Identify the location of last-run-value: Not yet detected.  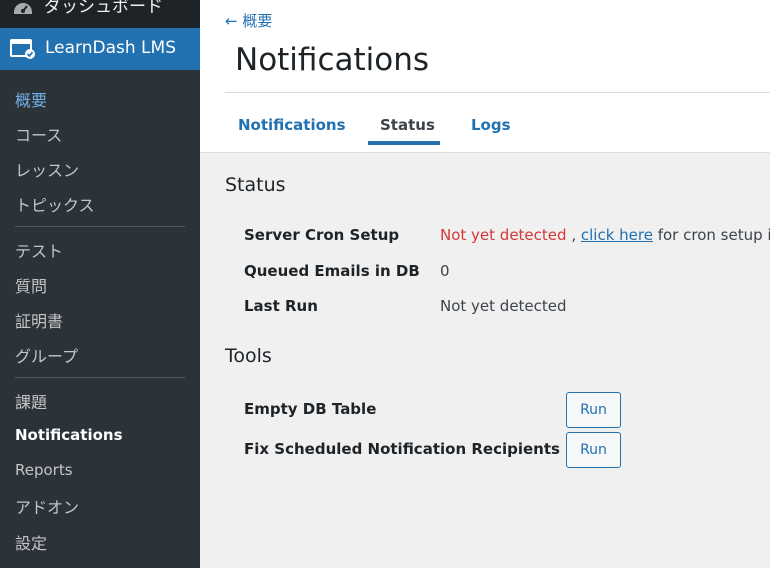
(503, 306).